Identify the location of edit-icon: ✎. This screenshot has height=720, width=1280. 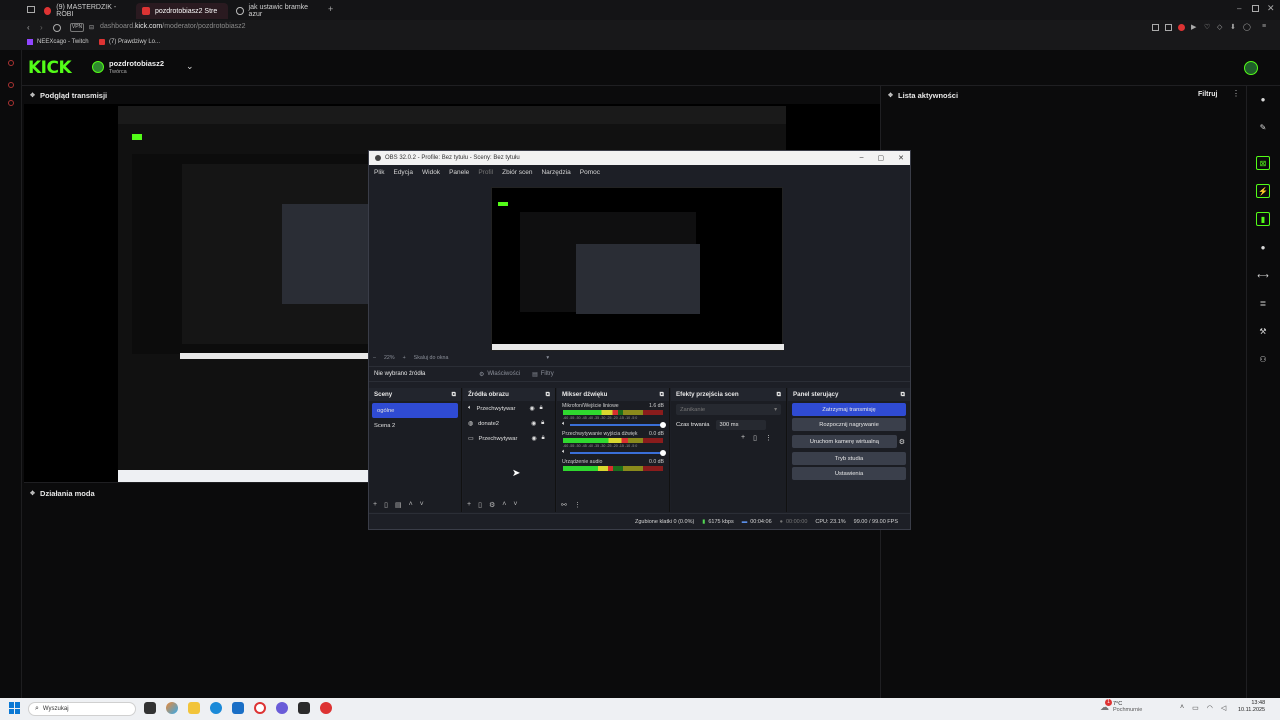
(1263, 127).